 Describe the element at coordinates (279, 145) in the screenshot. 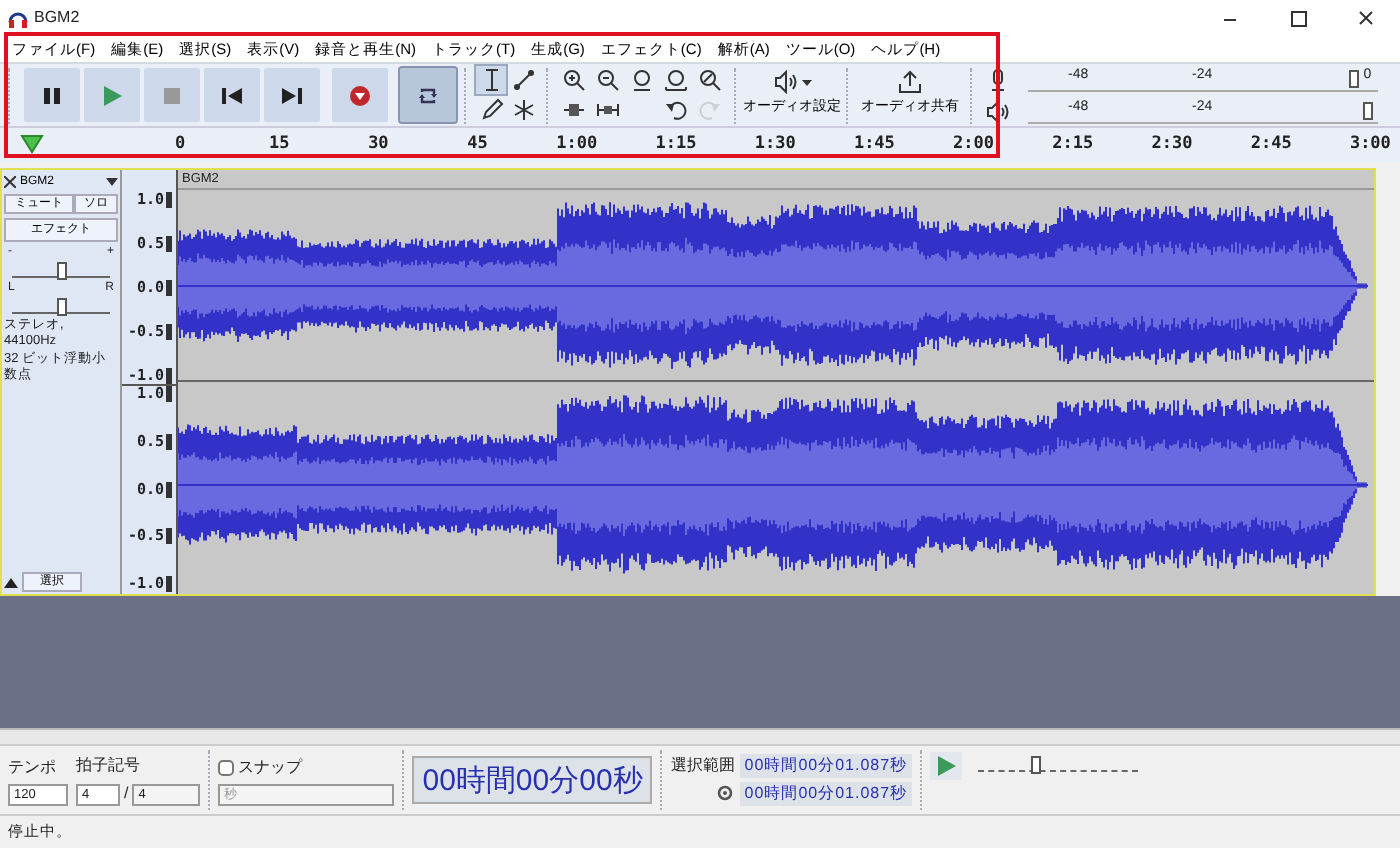

I see `ruler-label: 15` at that location.